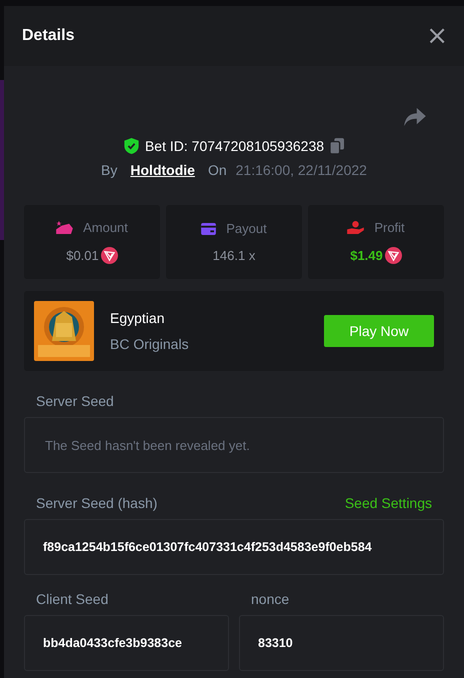 The image size is (464, 678). I want to click on stat-value: $0.01, so click(82, 255).